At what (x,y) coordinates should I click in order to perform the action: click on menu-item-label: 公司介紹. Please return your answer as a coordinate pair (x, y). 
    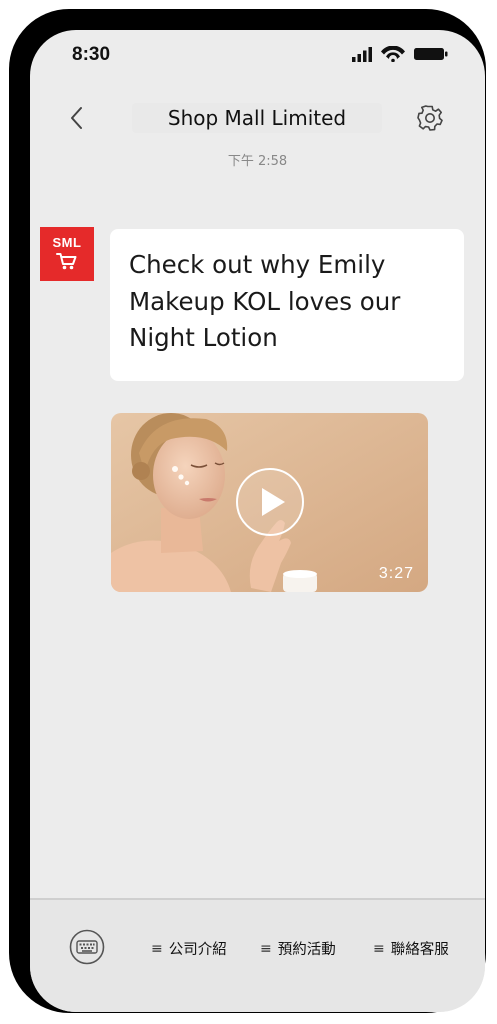
    Looking at the image, I should click on (197, 950).